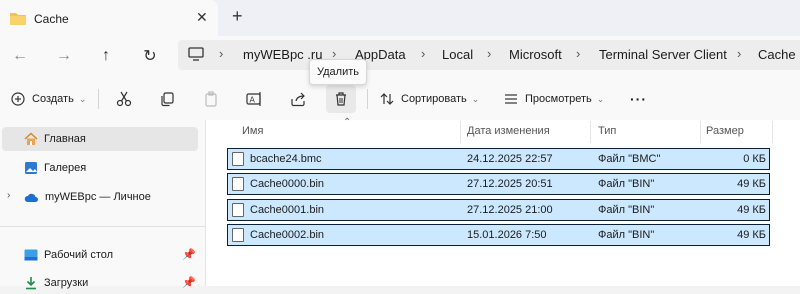  What do you see at coordinates (287, 210) in the screenshot?
I see `file-name: Cache0001.bin` at bounding box center [287, 210].